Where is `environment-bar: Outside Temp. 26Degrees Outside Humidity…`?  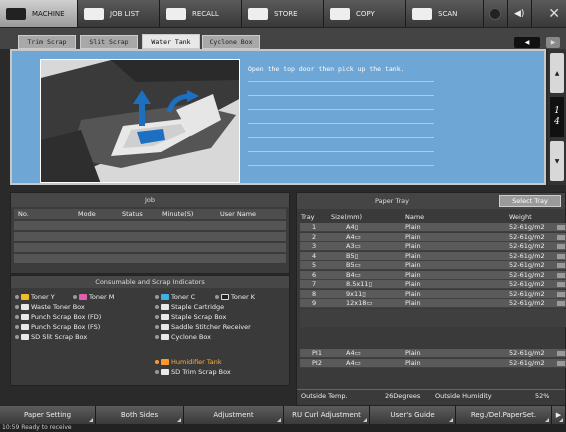 environment-bar: Outside Temp. 26Degrees Outside Humidity… is located at coordinates (431, 395).